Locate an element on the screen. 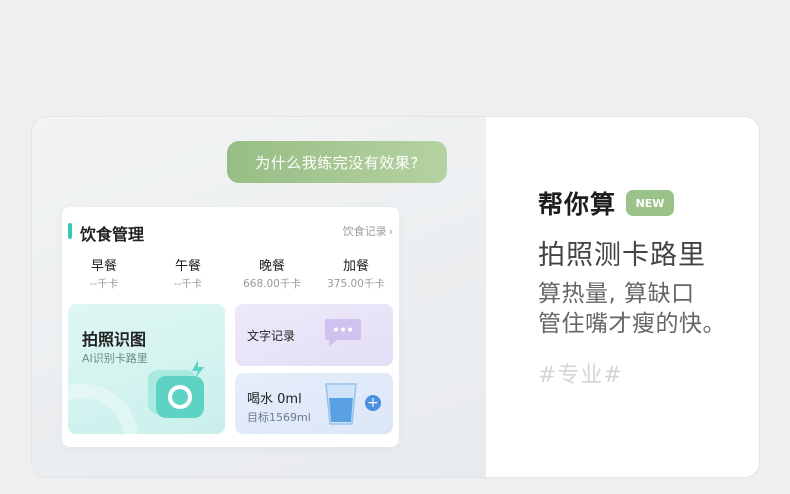 The width and height of the screenshot is (790, 494). meal-name: 午餐 is located at coordinates (187, 266).